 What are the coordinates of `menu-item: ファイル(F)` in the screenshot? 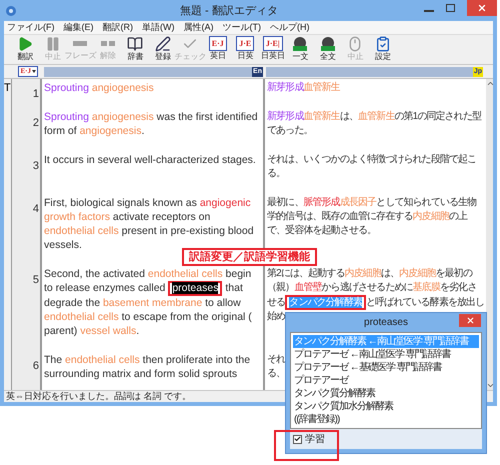 It's located at (30, 27).